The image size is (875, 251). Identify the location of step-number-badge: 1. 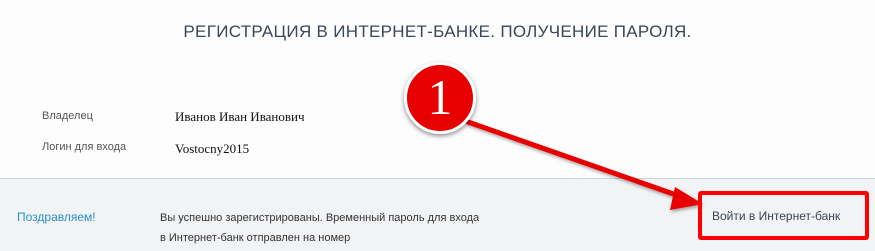
(440, 98).